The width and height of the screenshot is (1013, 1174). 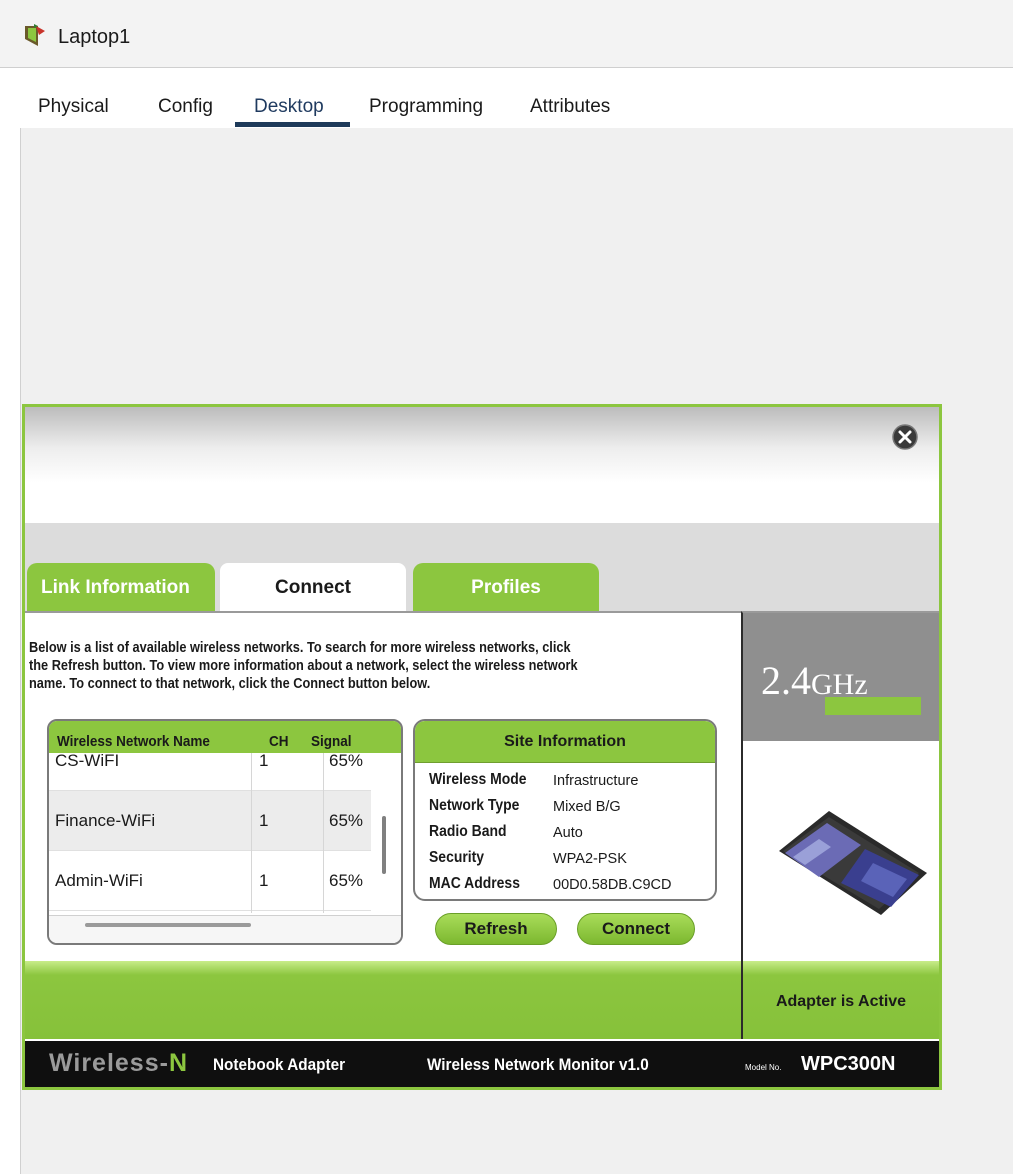 I want to click on model-number: WPC300N, so click(x=848, y=1064).